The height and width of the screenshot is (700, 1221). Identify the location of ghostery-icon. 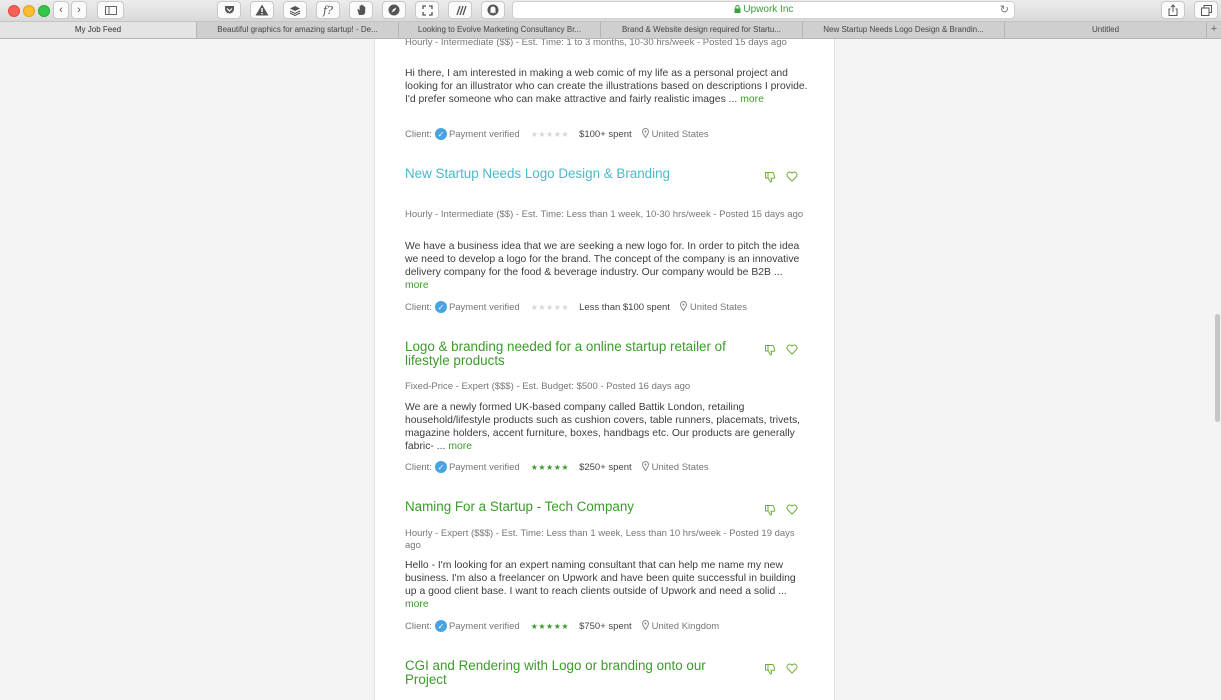
(493, 10).